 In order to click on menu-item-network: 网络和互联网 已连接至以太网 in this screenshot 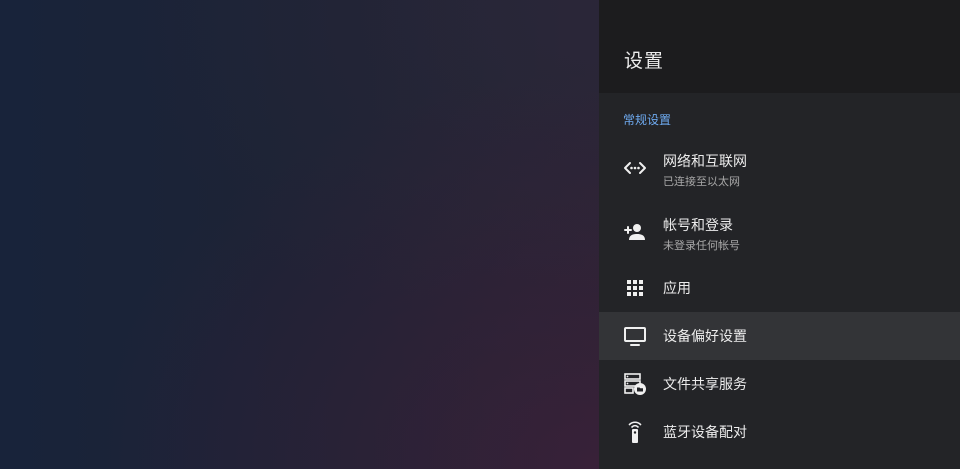, I will do `click(779, 168)`.